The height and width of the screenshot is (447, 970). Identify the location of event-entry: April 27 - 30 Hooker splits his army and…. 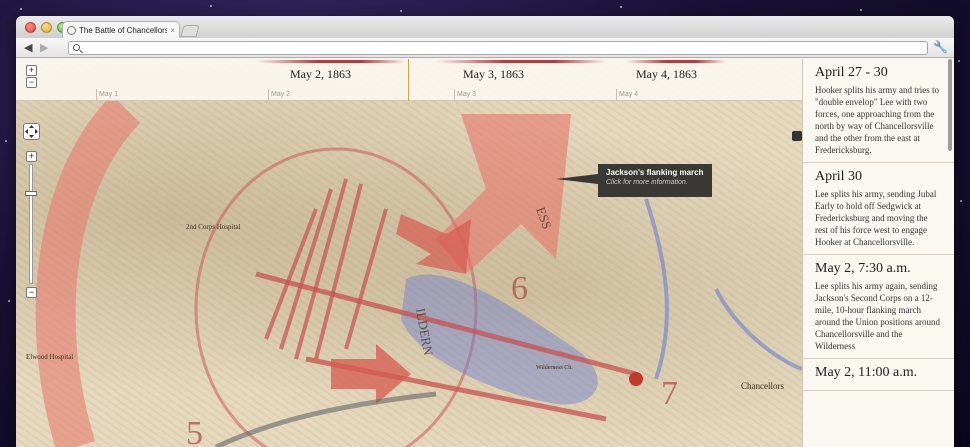
(878, 111).